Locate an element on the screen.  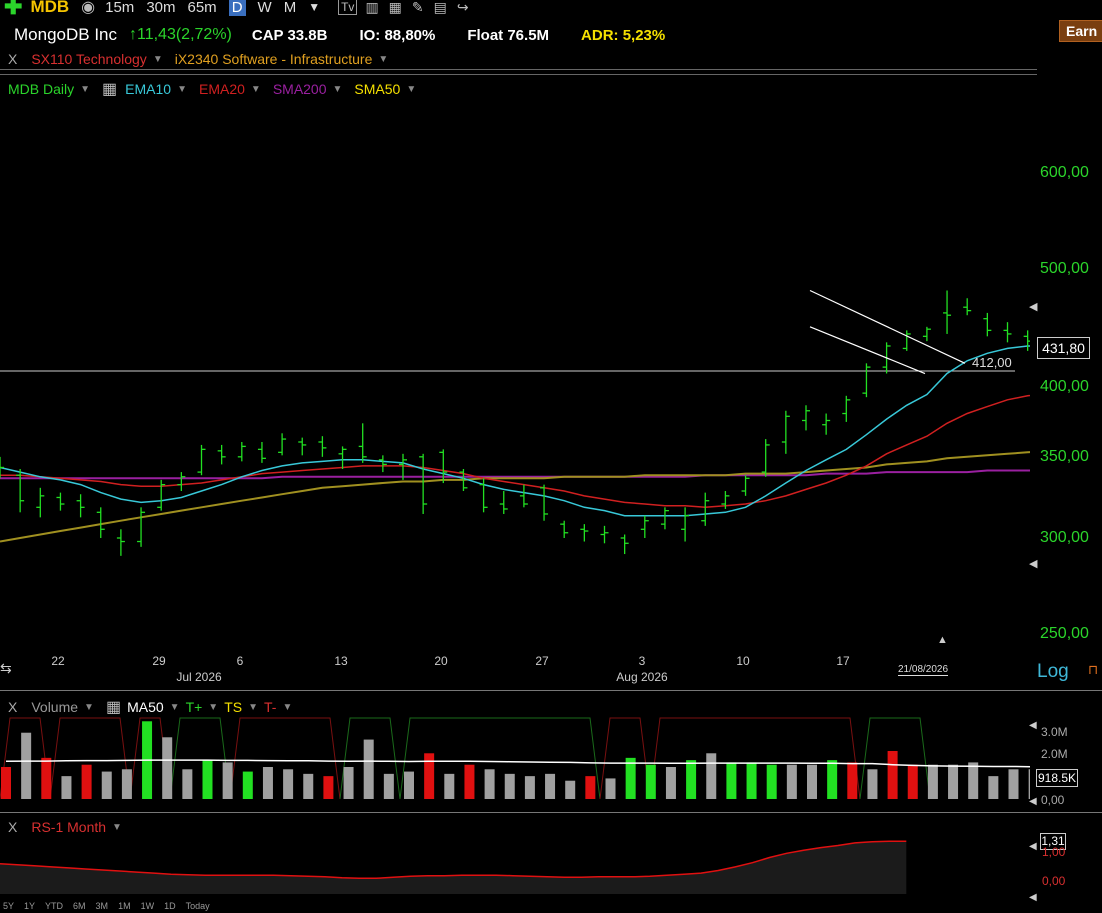
volume-close-button: X is located at coordinates (12, 707).